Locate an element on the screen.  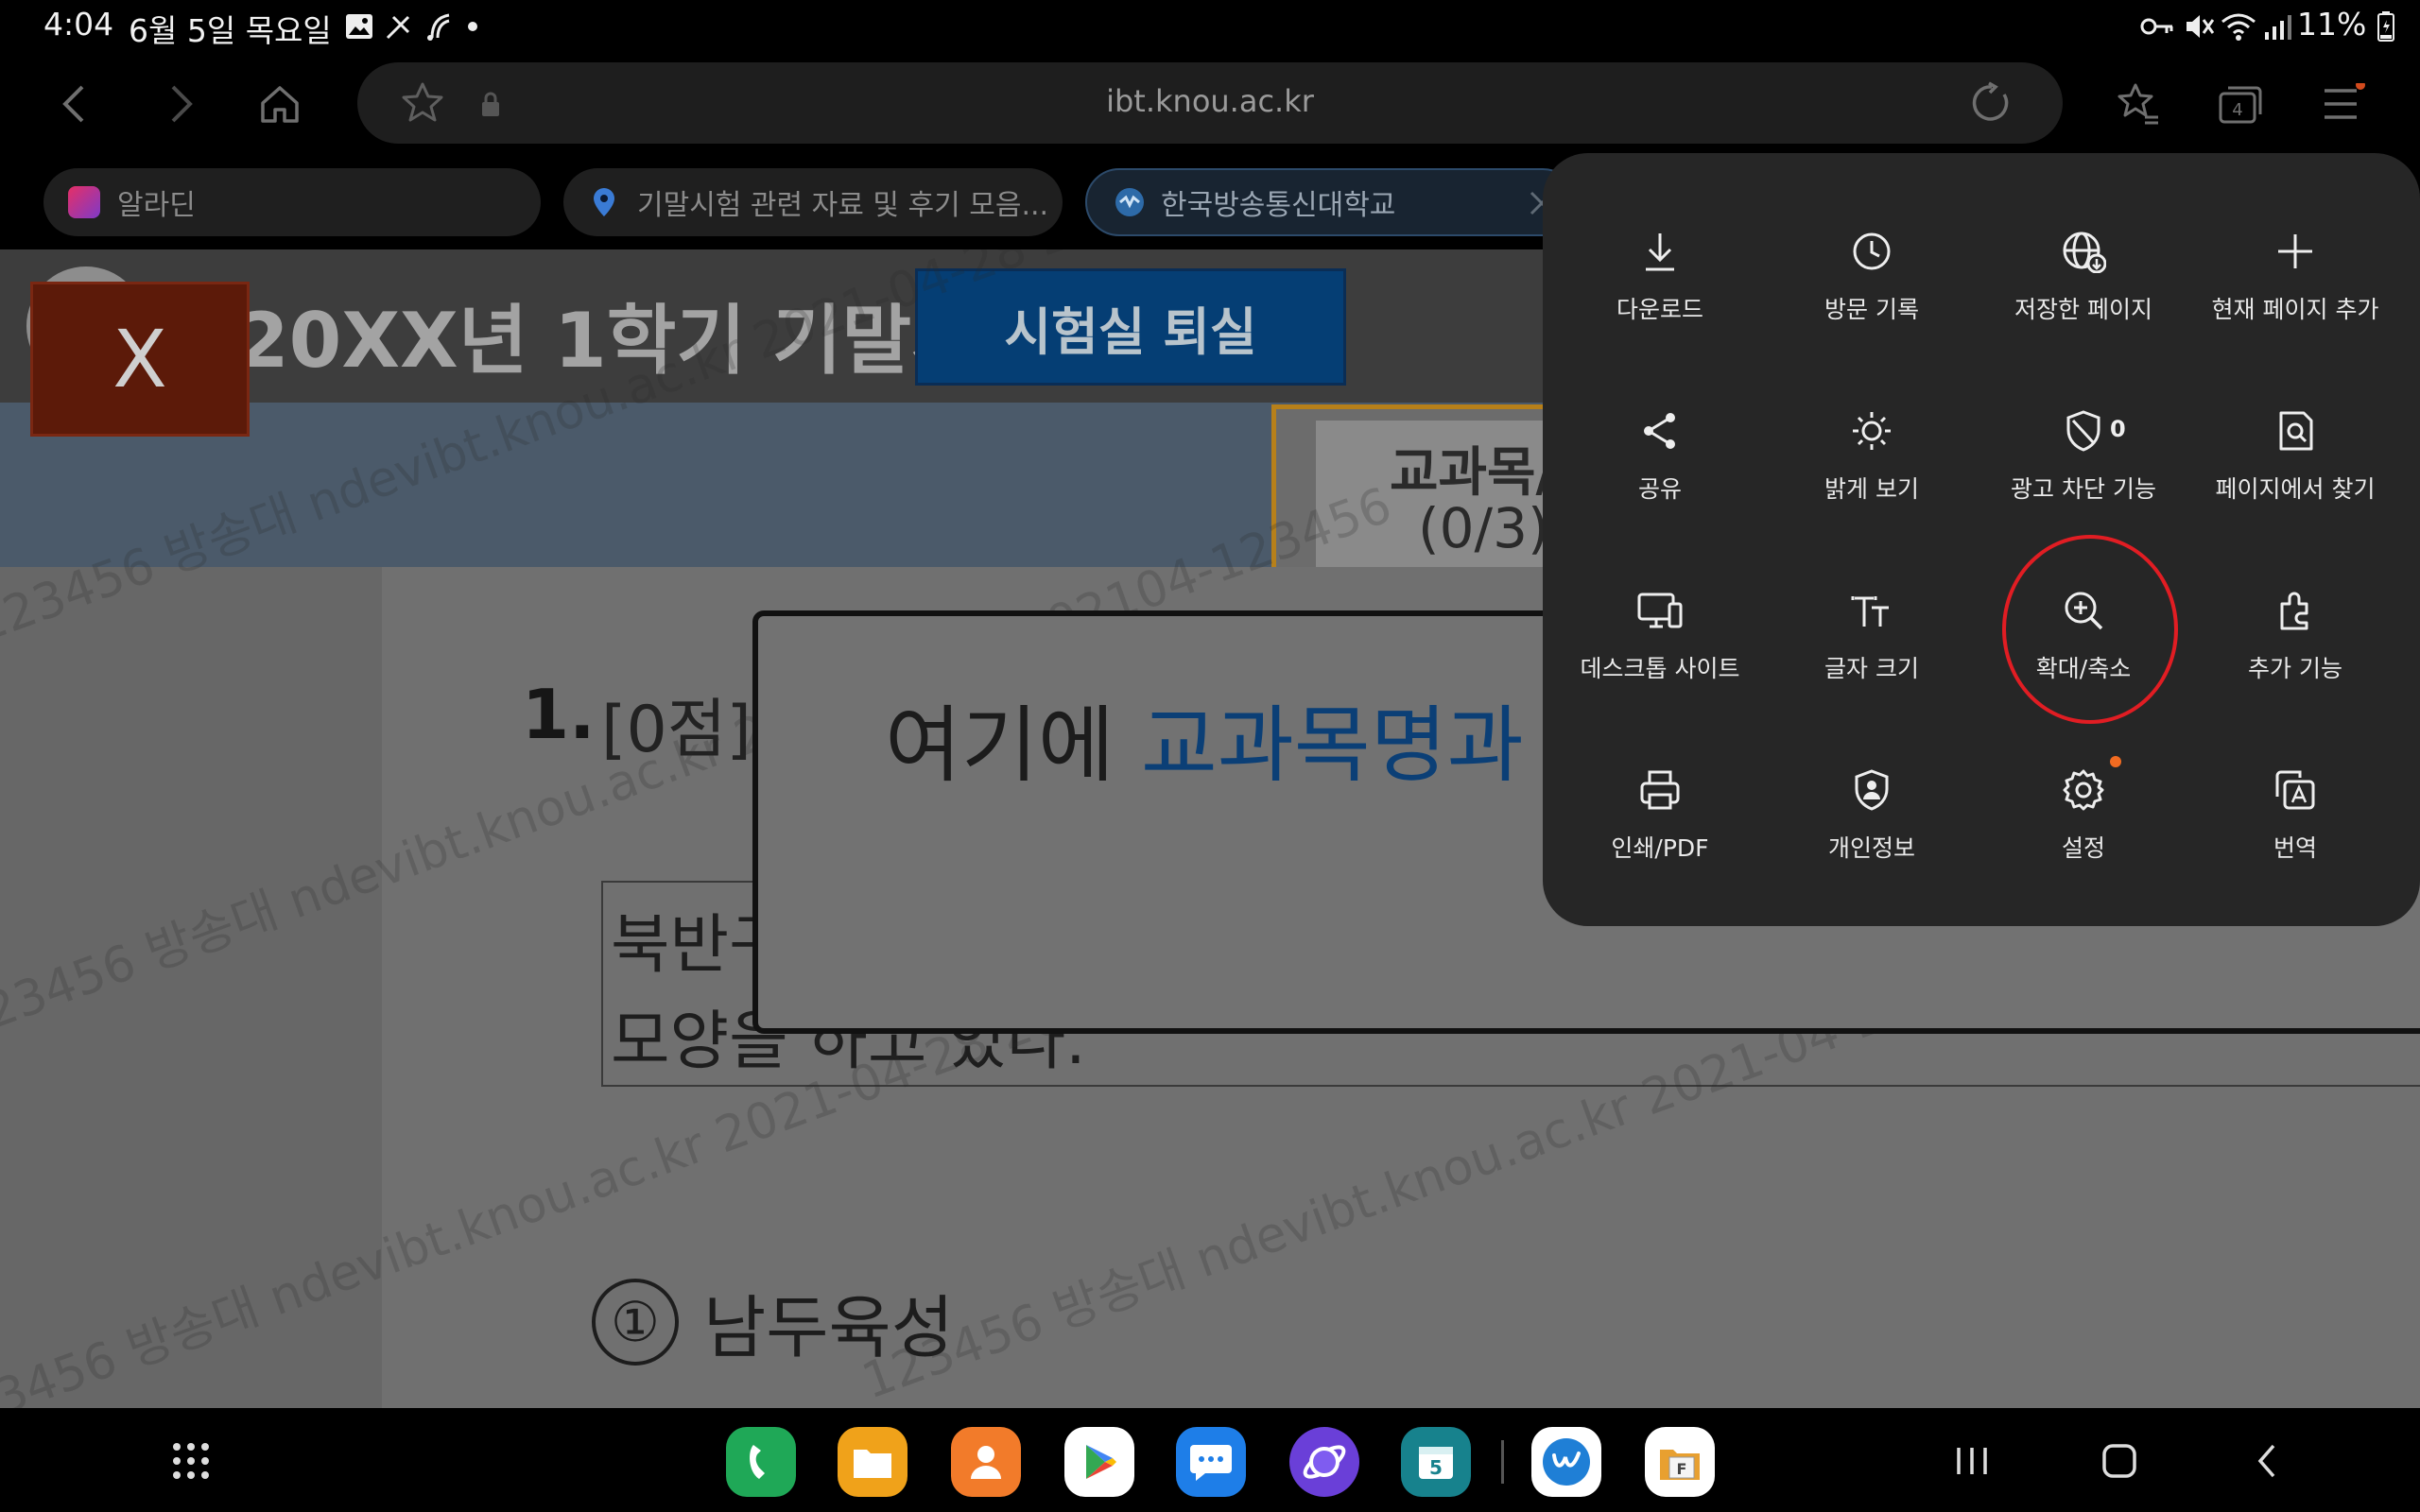
tab-label: 알라딘 is located at coordinates (156, 205).